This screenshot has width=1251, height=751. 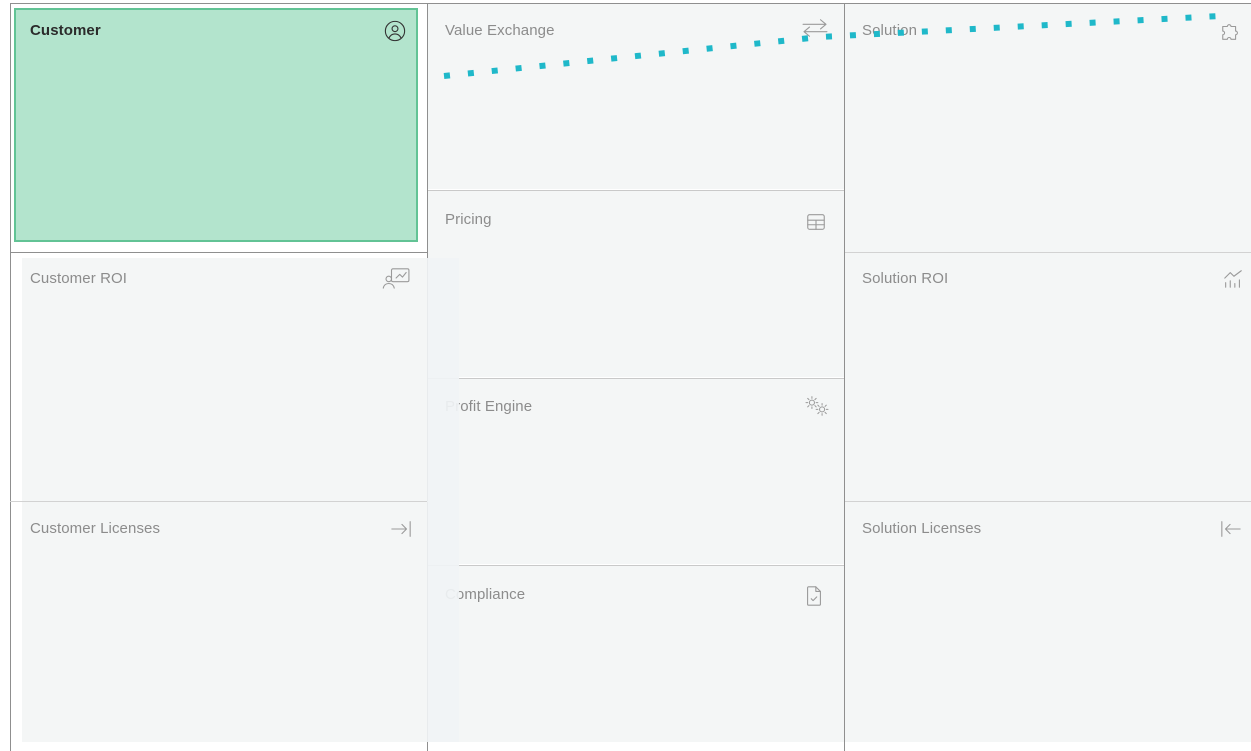 I want to click on swap-arrows-icon, so click(x=815, y=28).